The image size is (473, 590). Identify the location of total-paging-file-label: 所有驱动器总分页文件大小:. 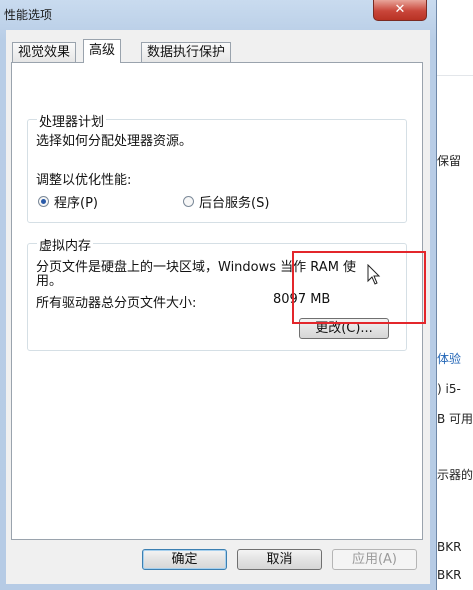
(116, 303).